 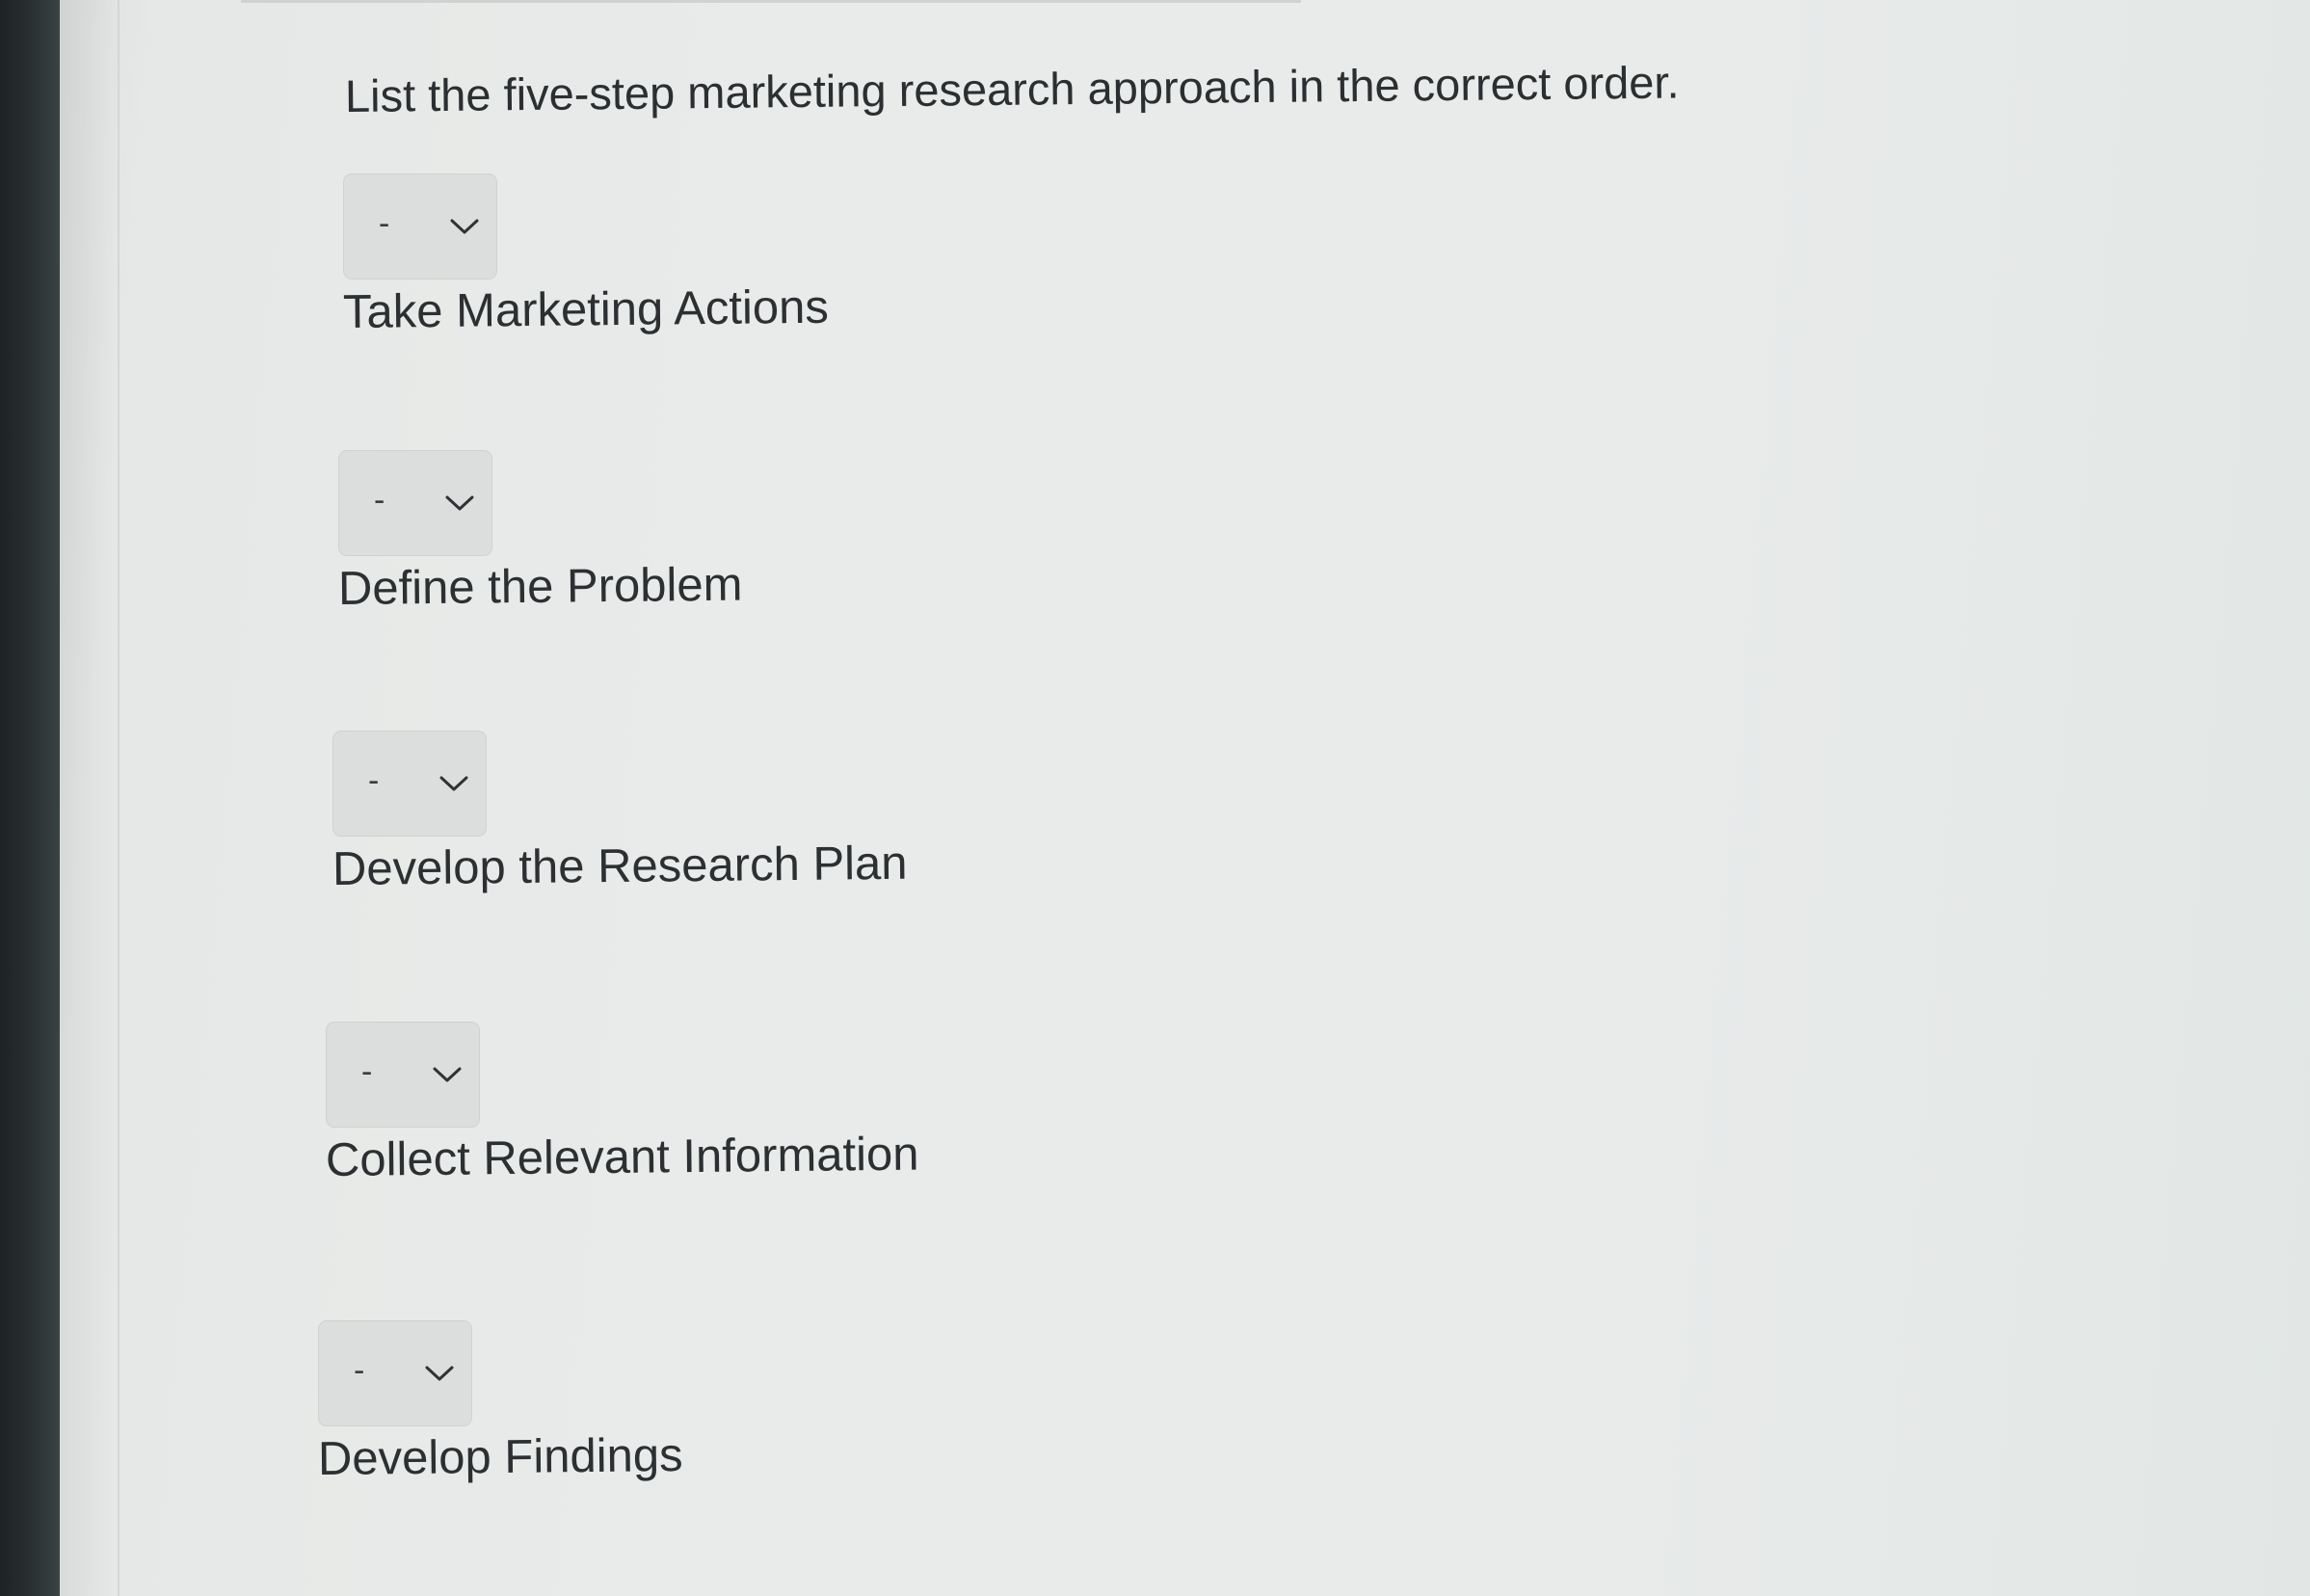 I want to click on left-divider, so click(x=118, y=798).